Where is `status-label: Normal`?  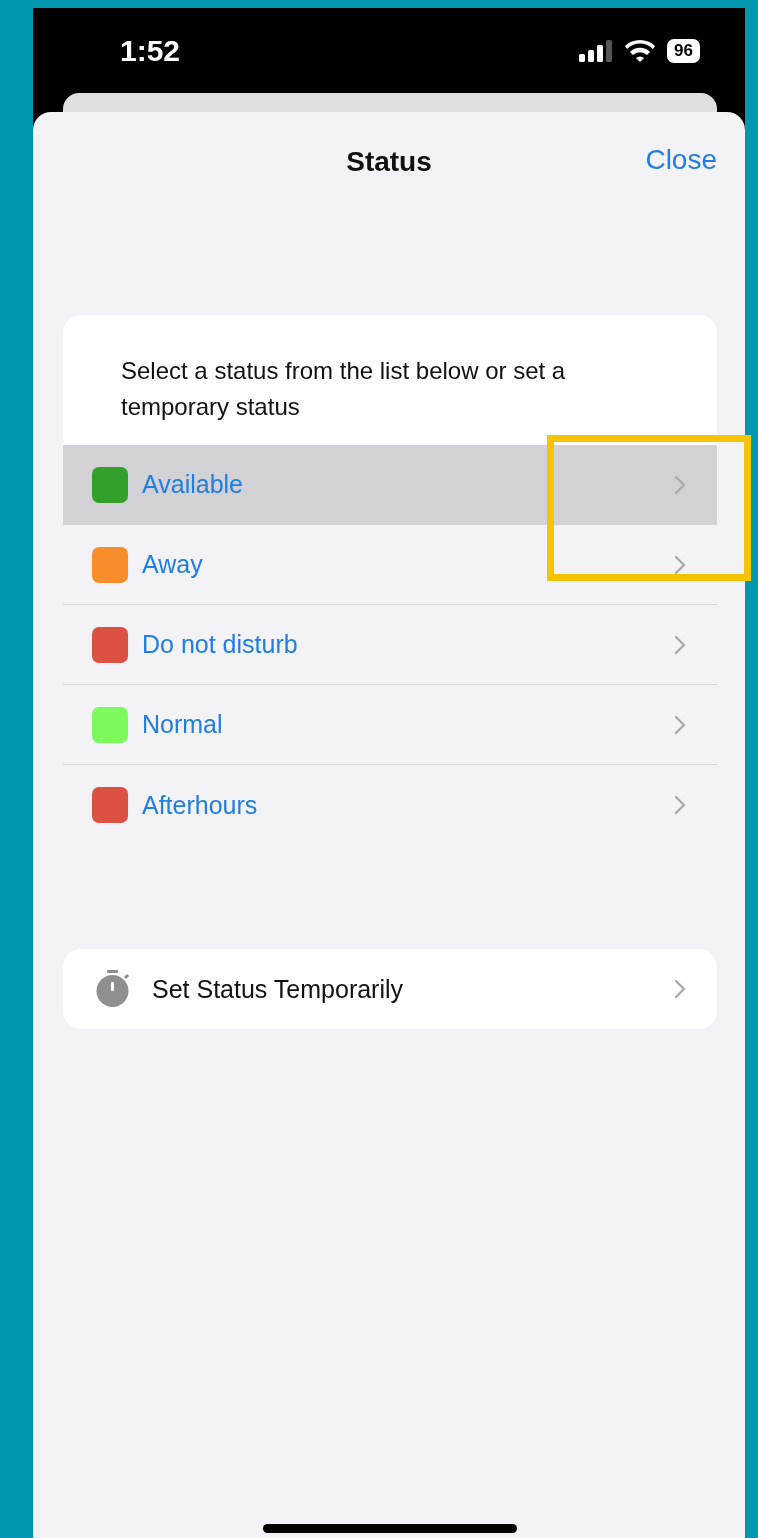
status-label: Normal is located at coordinates (183, 724).